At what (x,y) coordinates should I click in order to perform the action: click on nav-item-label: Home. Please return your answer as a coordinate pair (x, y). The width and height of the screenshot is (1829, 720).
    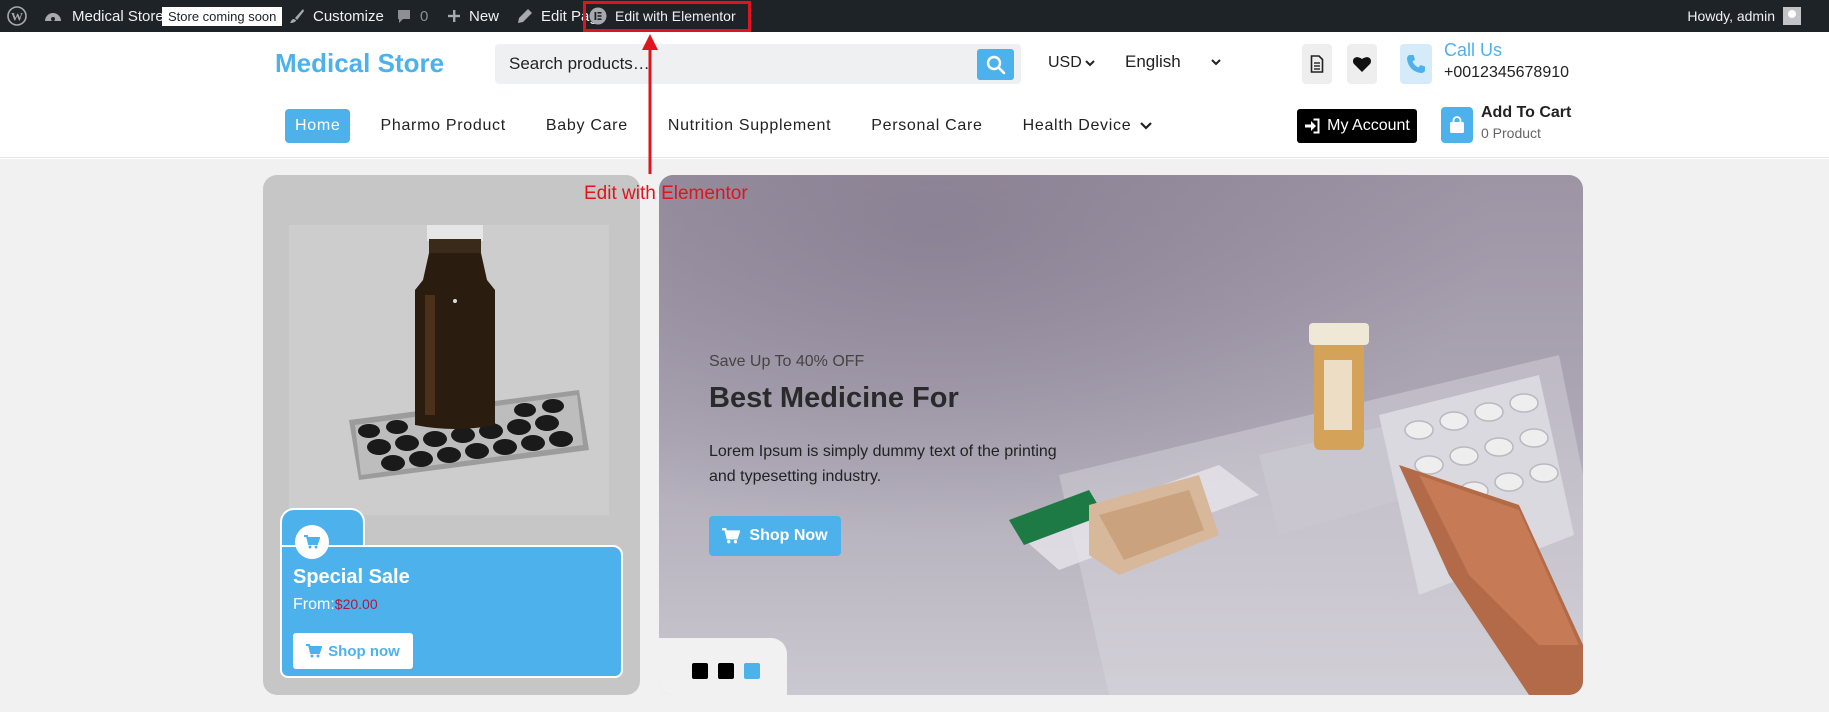
    Looking at the image, I should click on (318, 125).